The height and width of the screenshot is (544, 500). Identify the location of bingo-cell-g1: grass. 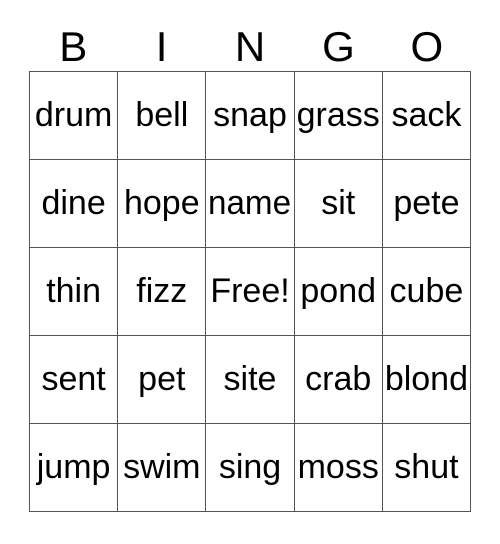
(338, 116).